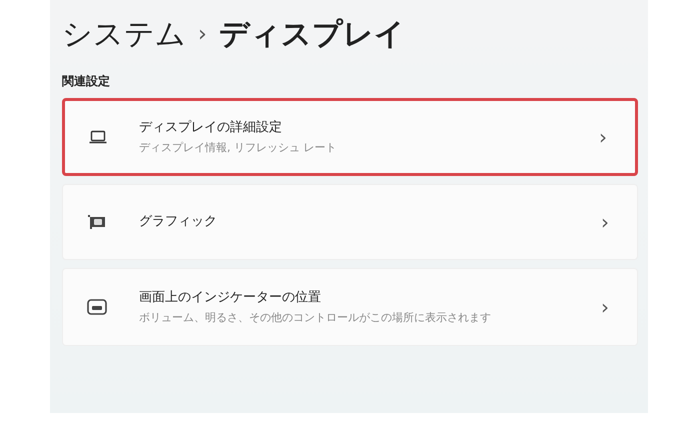  I want to click on laptop-icon, so click(98, 137).